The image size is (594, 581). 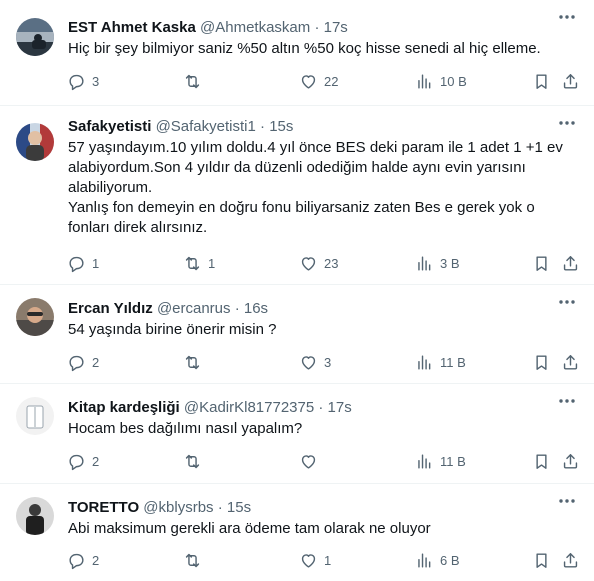 What do you see at coordinates (331, 263) in the screenshot?
I see `like-count: 23` at bounding box center [331, 263].